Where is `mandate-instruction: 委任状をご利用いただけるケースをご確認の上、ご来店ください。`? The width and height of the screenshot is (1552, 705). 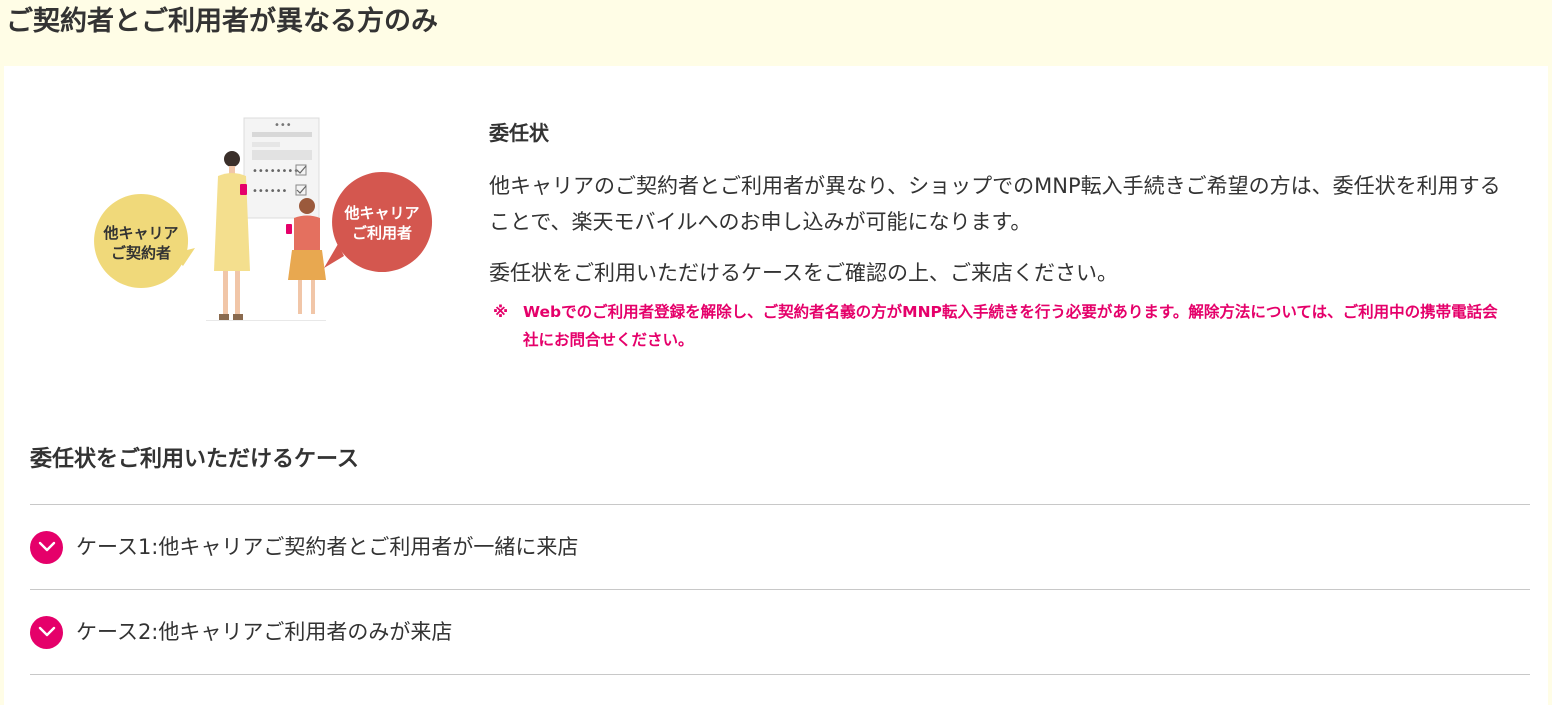 mandate-instruction: 委任状をご利用いただけるケースをご確認の上、ご来店ください。 is located at coordinates (803, 273).